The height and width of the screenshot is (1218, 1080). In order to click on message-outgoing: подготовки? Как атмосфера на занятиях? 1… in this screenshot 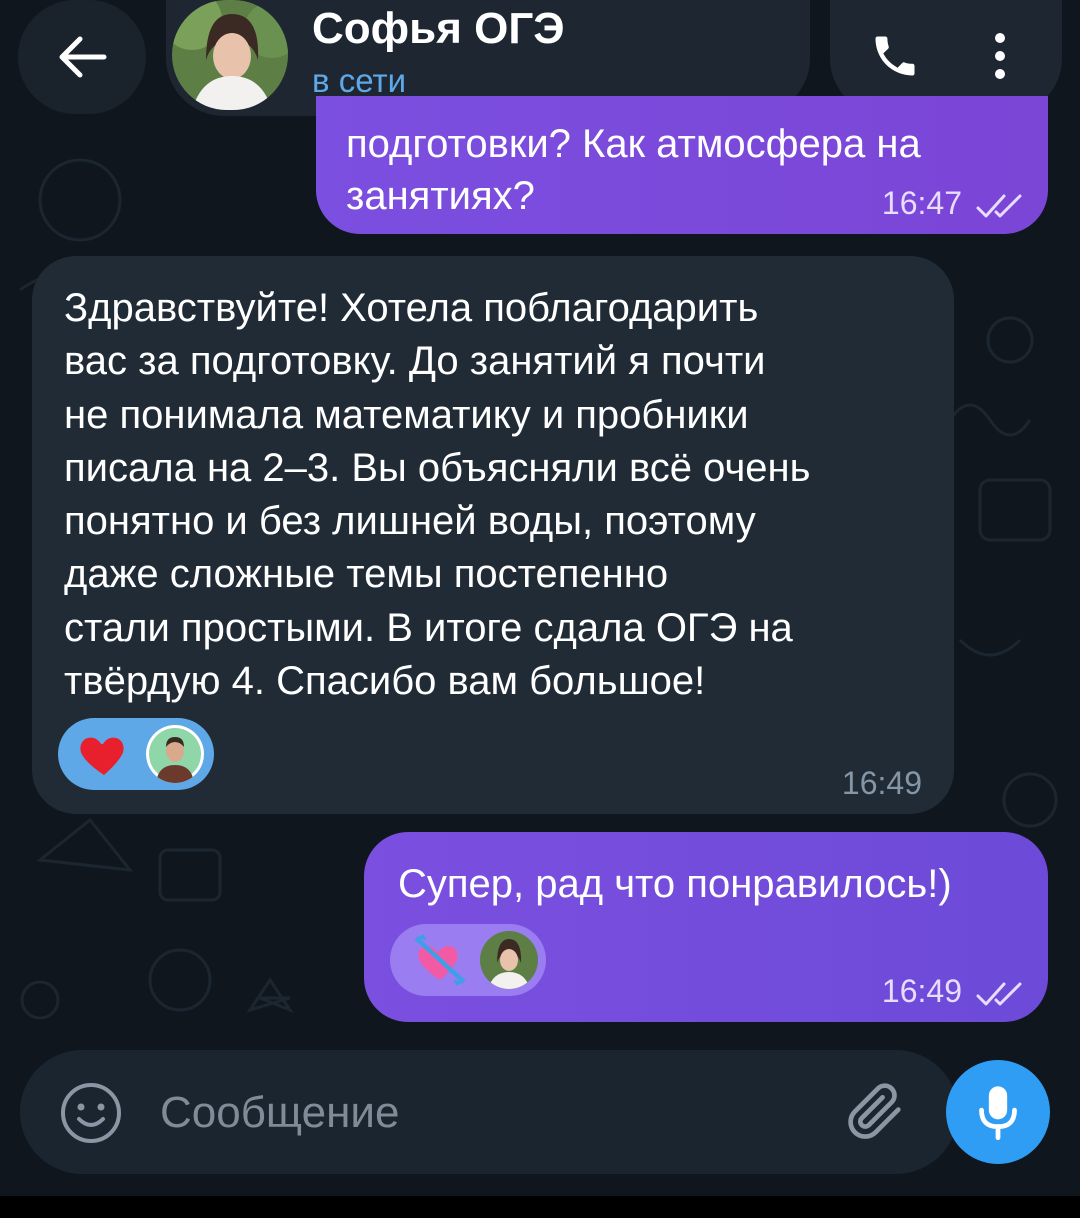, I will do `click(682, 165)`.